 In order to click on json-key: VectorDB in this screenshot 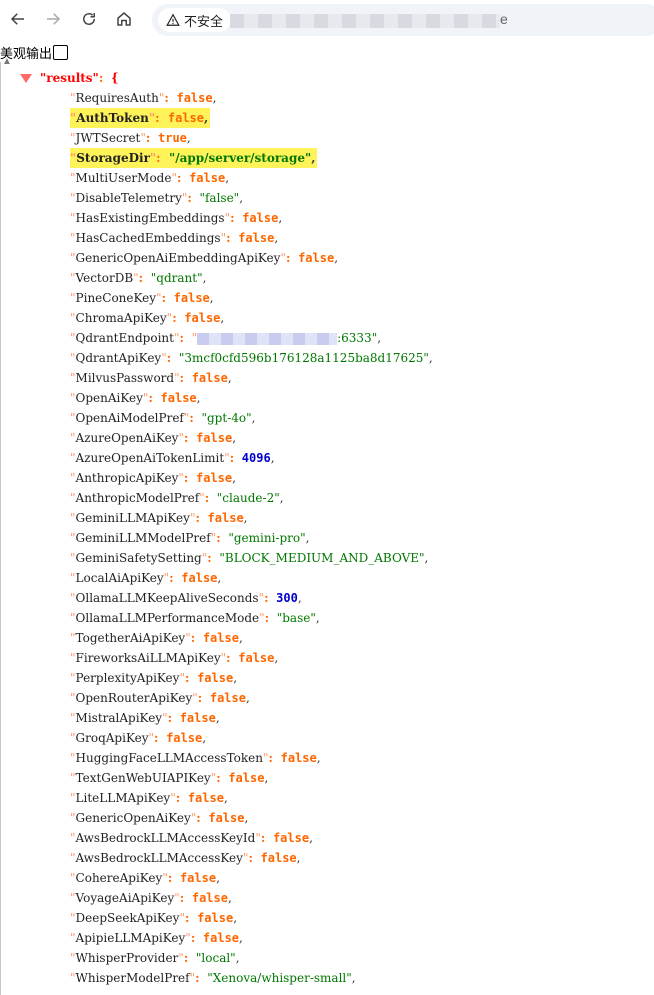, I will do `click(104, 278)`.